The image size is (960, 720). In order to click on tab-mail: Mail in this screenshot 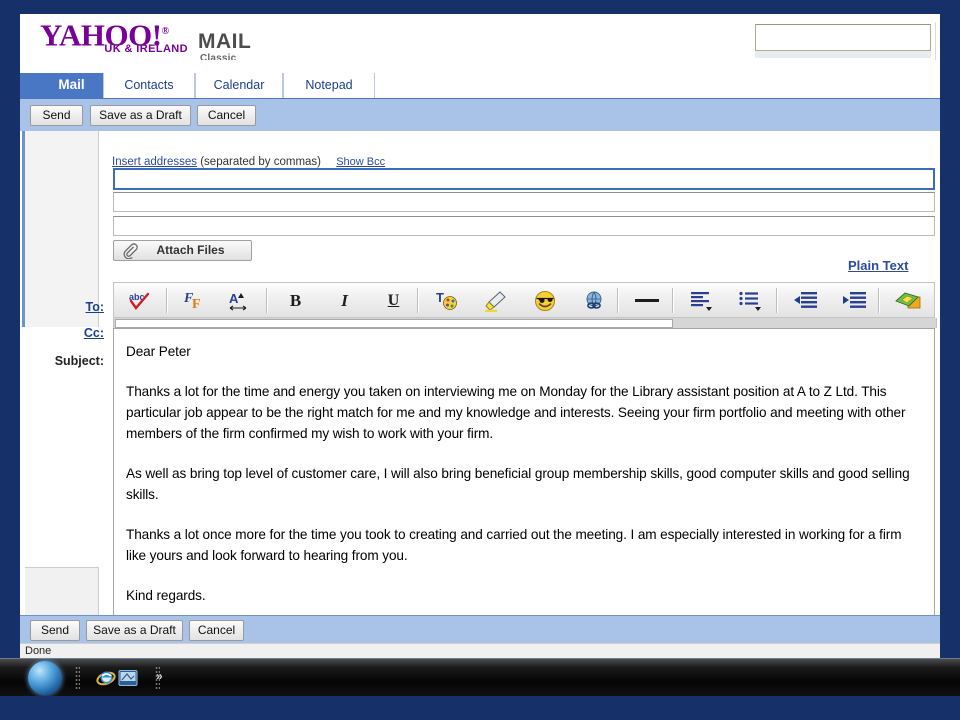, I will do `click(71, 85)`.